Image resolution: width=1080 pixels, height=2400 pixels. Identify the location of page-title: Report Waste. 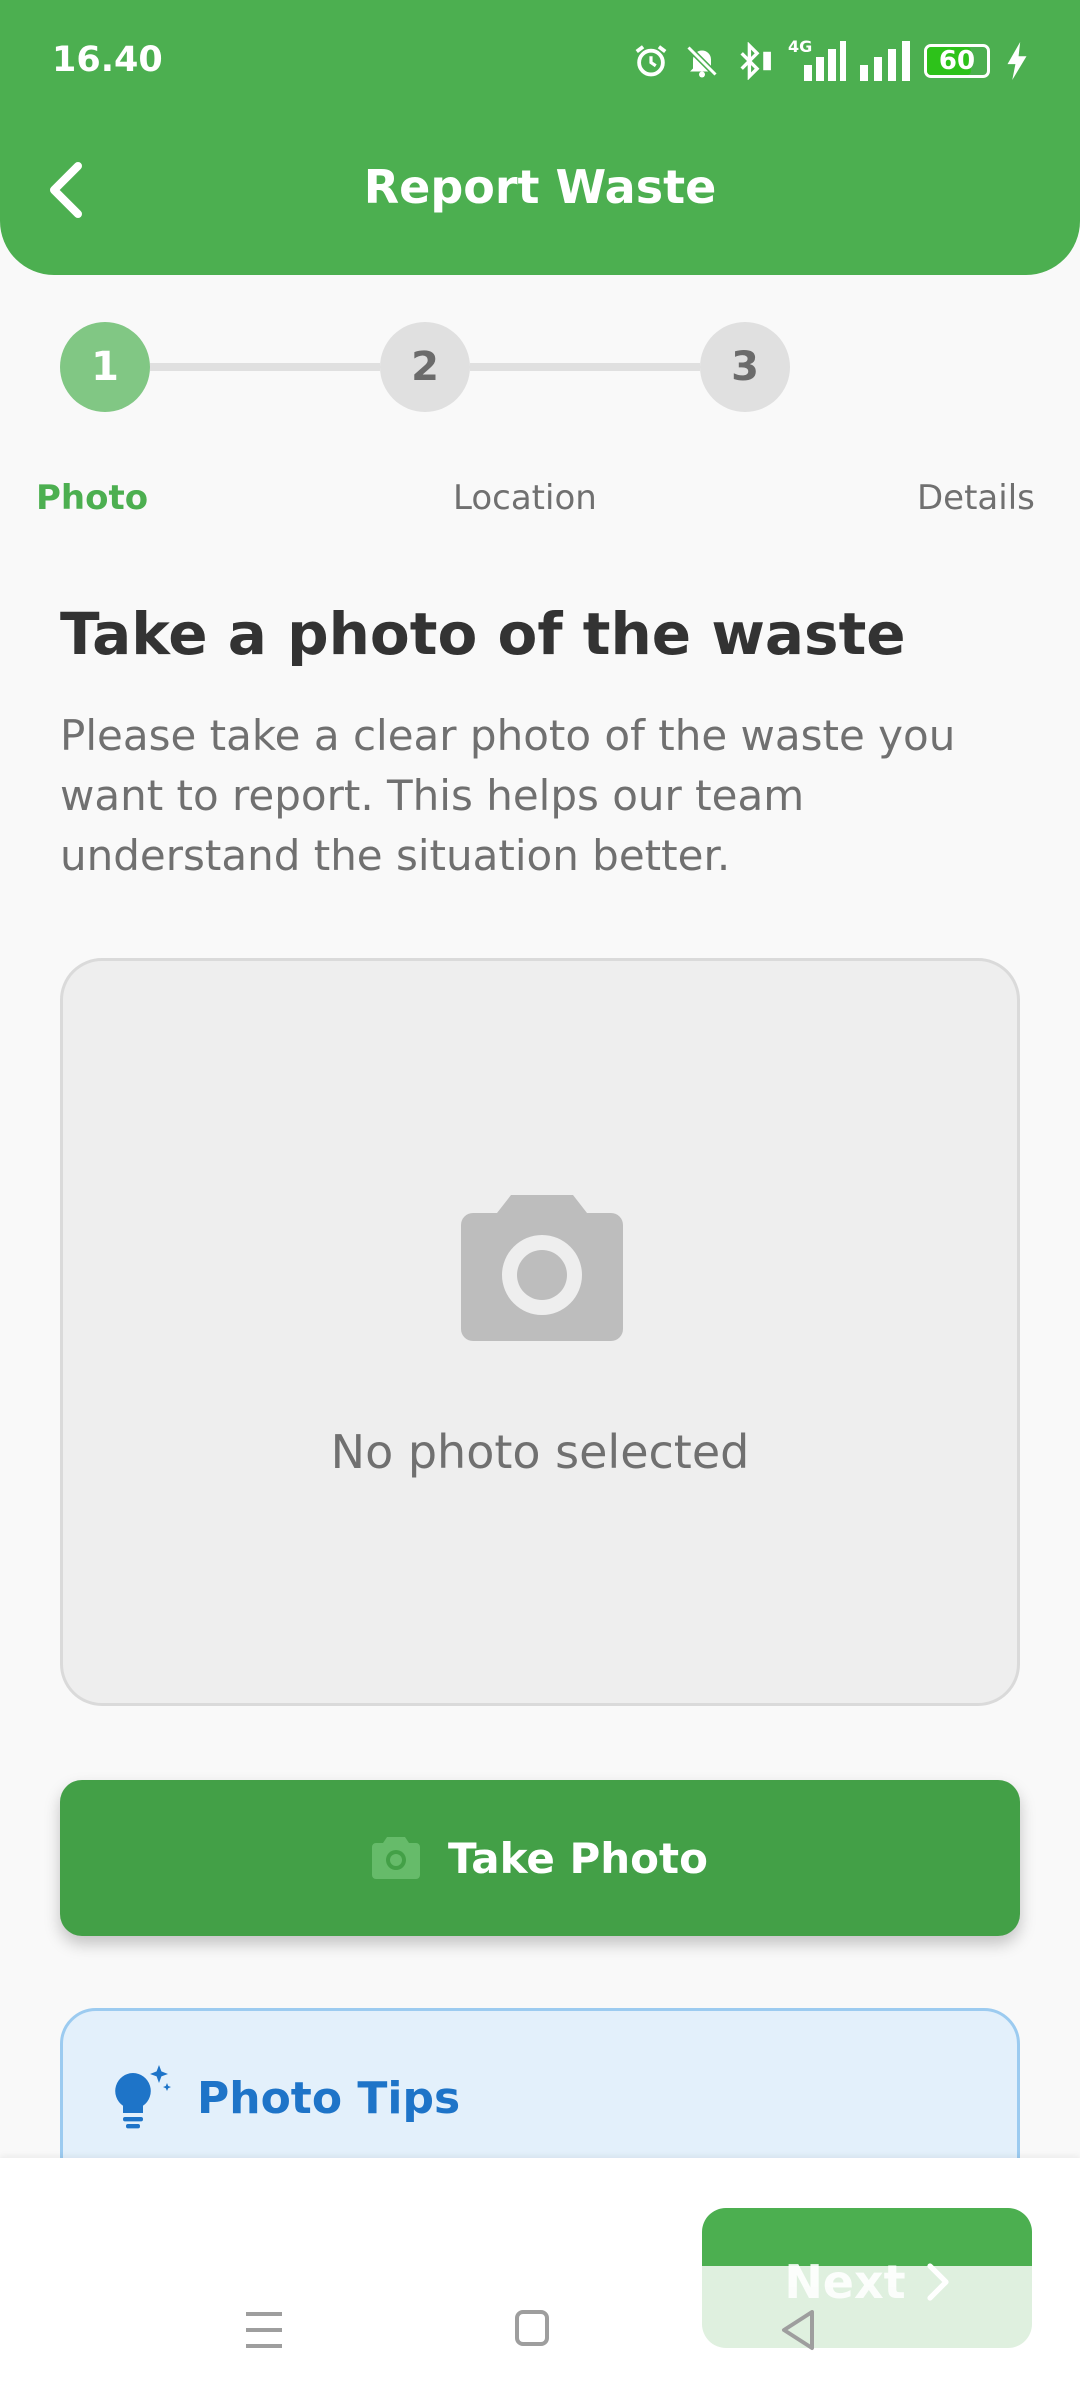
(540, 187).